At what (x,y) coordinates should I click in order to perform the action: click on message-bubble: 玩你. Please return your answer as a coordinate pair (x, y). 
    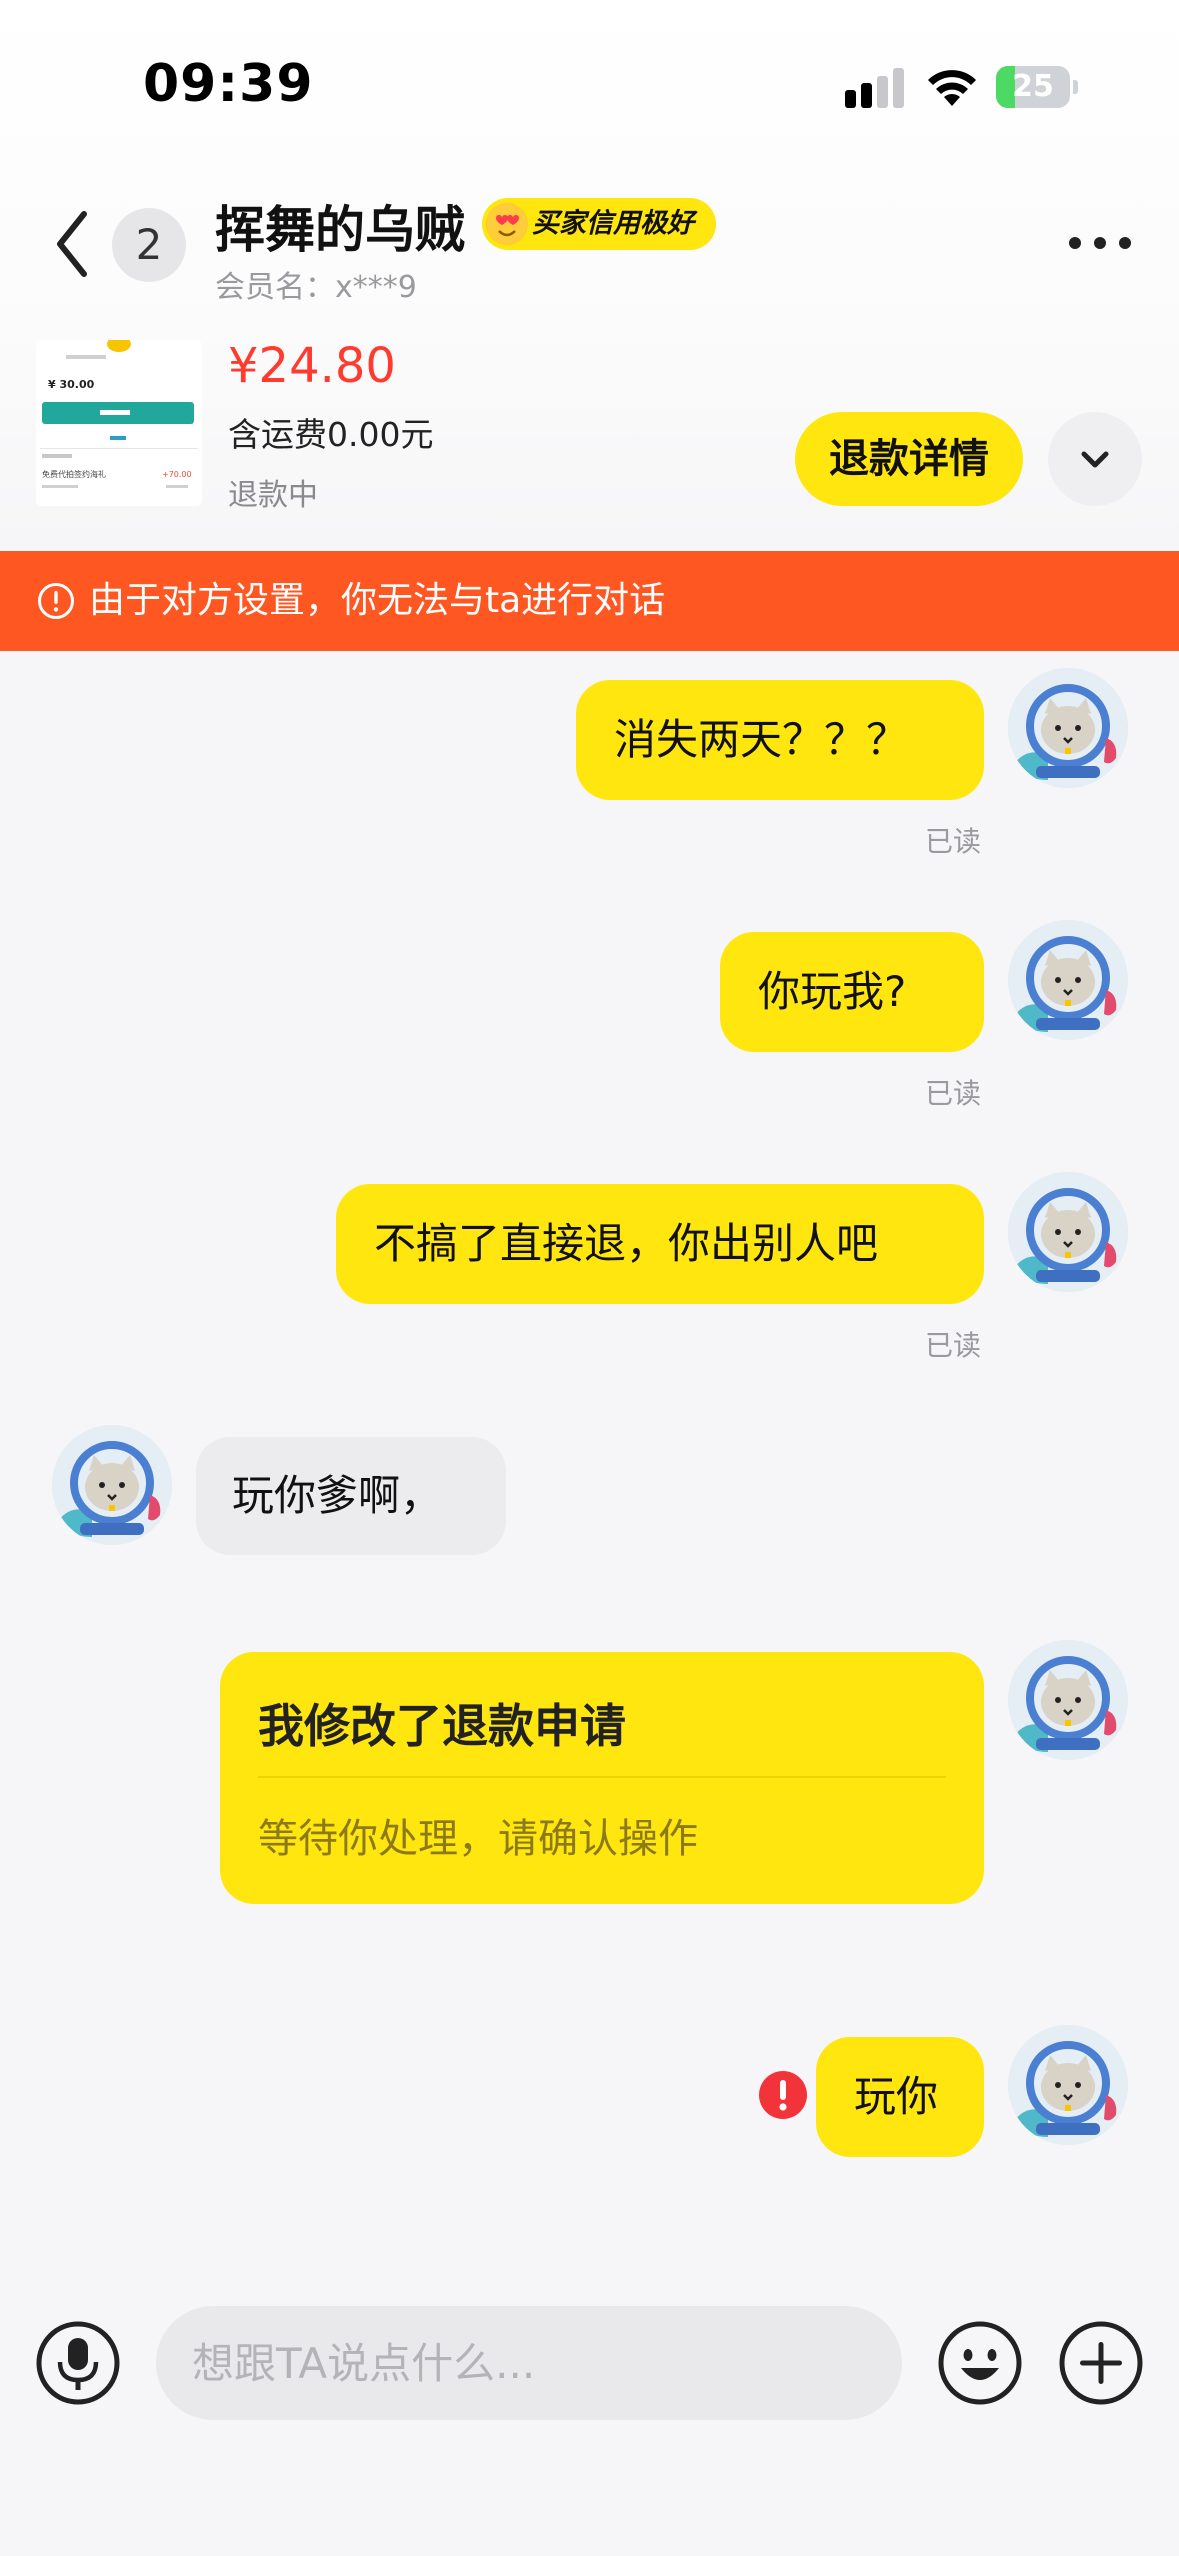
    Looking at the image, I should click on (900, 2097).